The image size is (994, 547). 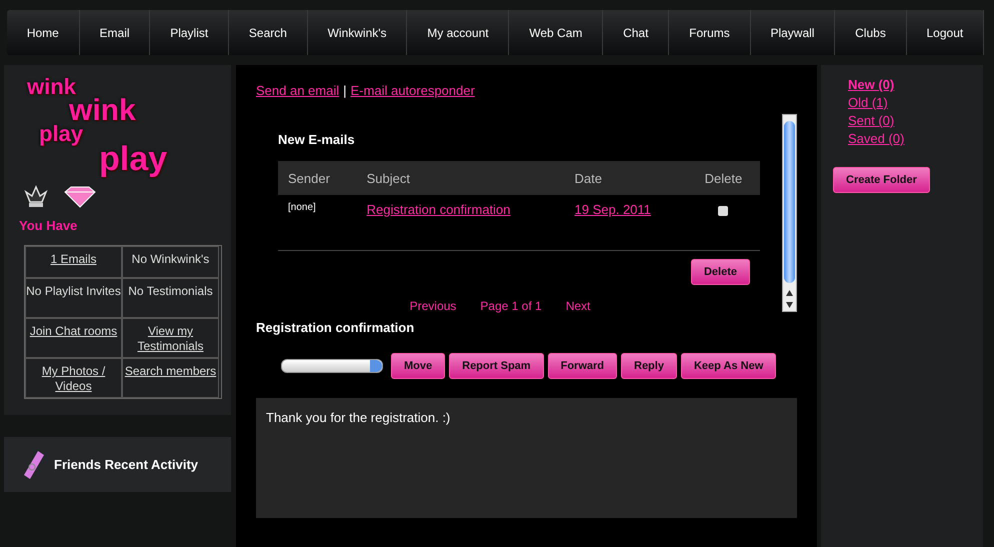 What do you see at coordinates (418, 366) in the screenshot?
I see `action-button: Move` at bounding box center [418, 366].